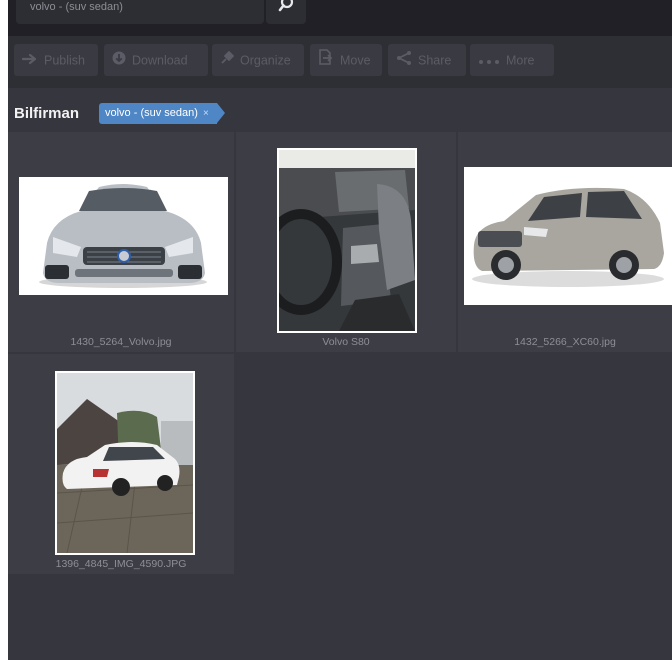 Image resolution: width=672 pixels, height=660 pixels. Describe the element at coordinates (340, 110) in the screenshot. I see `folder-header: Bilfirman volvo - (suv sedan) ×` at that location.